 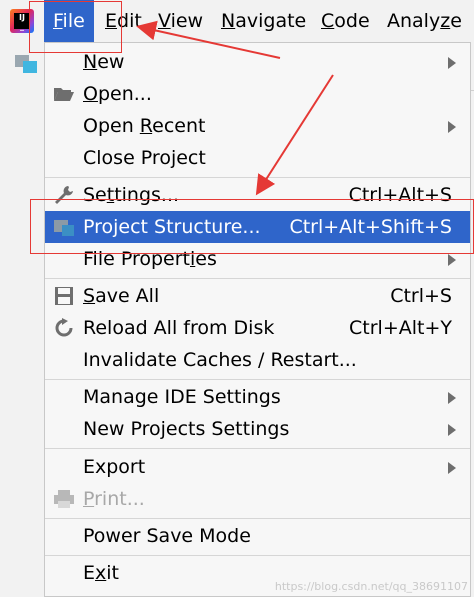 What do you see at coordinates (144, 126) in the screenshot?
I see `menu-item-label: Open Recent` at bounding box center [144, 126].